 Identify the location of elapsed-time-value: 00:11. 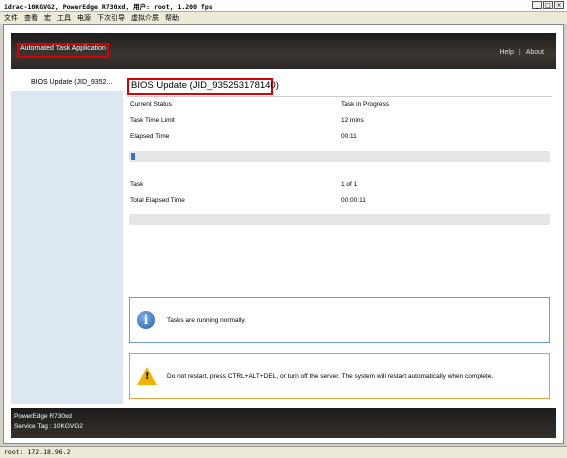
(349, 136).